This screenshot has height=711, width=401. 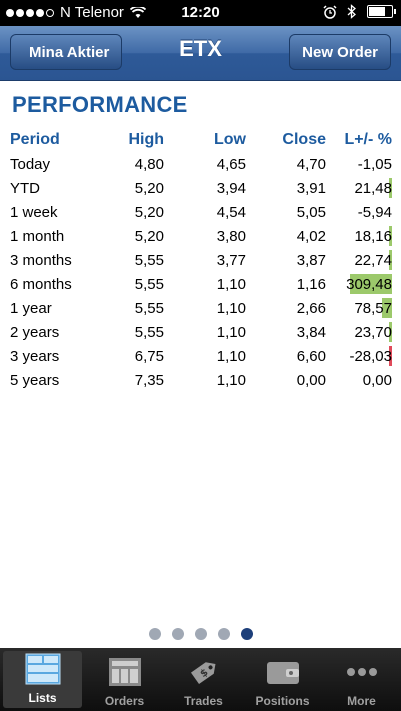 What do you see at coordinates (41, 284) in the screenshot?
I see `cell-period: 6 months` at bounding box center [41, 284].